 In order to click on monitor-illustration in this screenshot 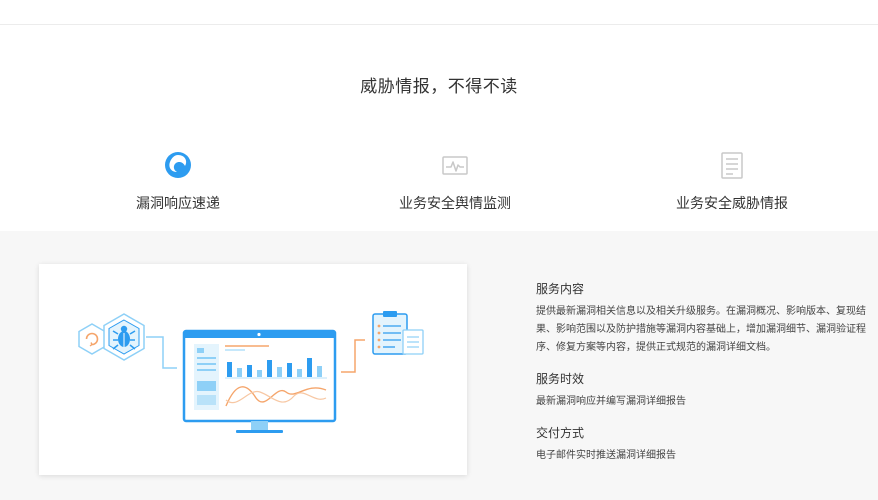, I will do `click(259, 381)`.